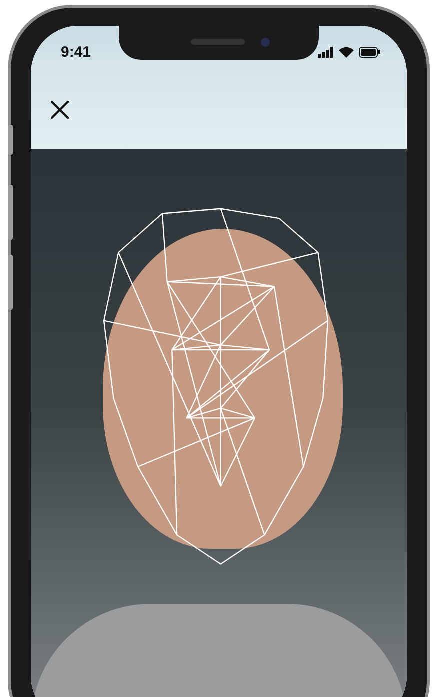 Image resolution: width=436 pixels, height=697 pixels. Describe the element at coordinates (265, 42) in the screenshot. I see `camera-icon` at that location.